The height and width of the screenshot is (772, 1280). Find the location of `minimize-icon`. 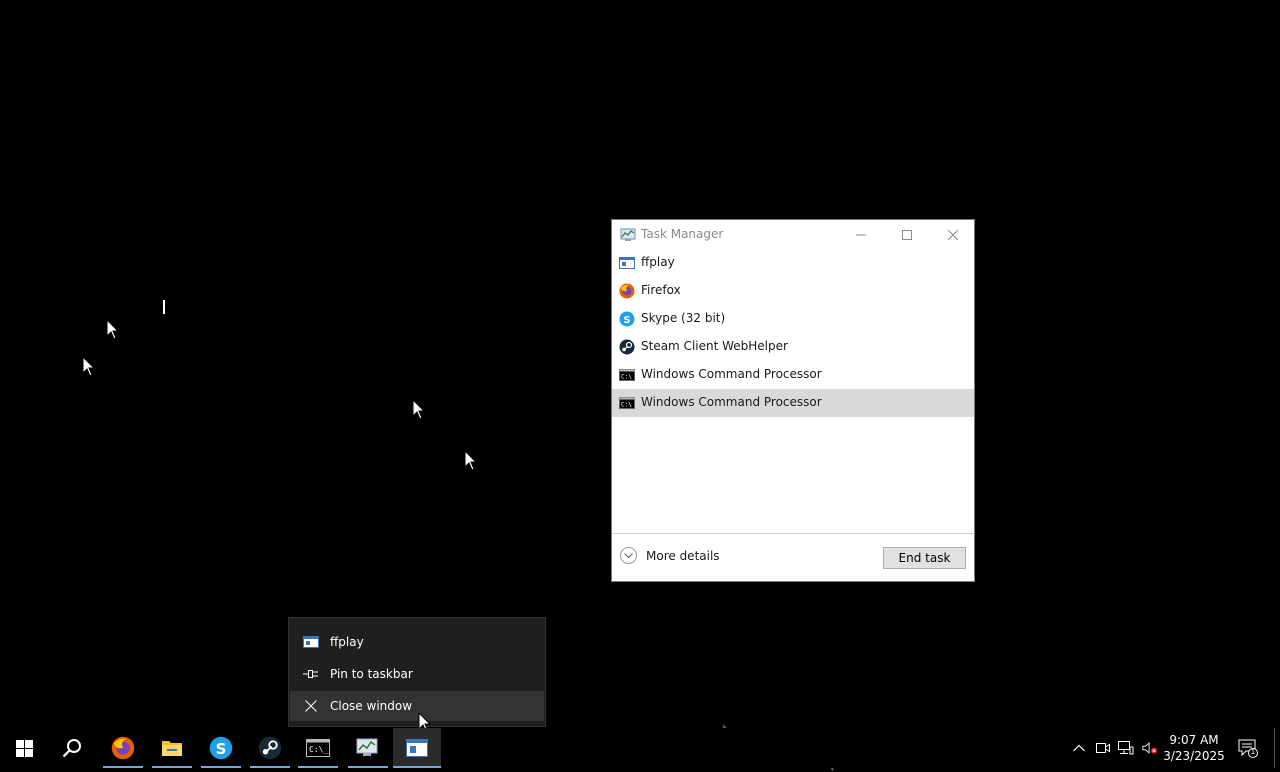

minimize-icon is located at coordinates (861, 234).